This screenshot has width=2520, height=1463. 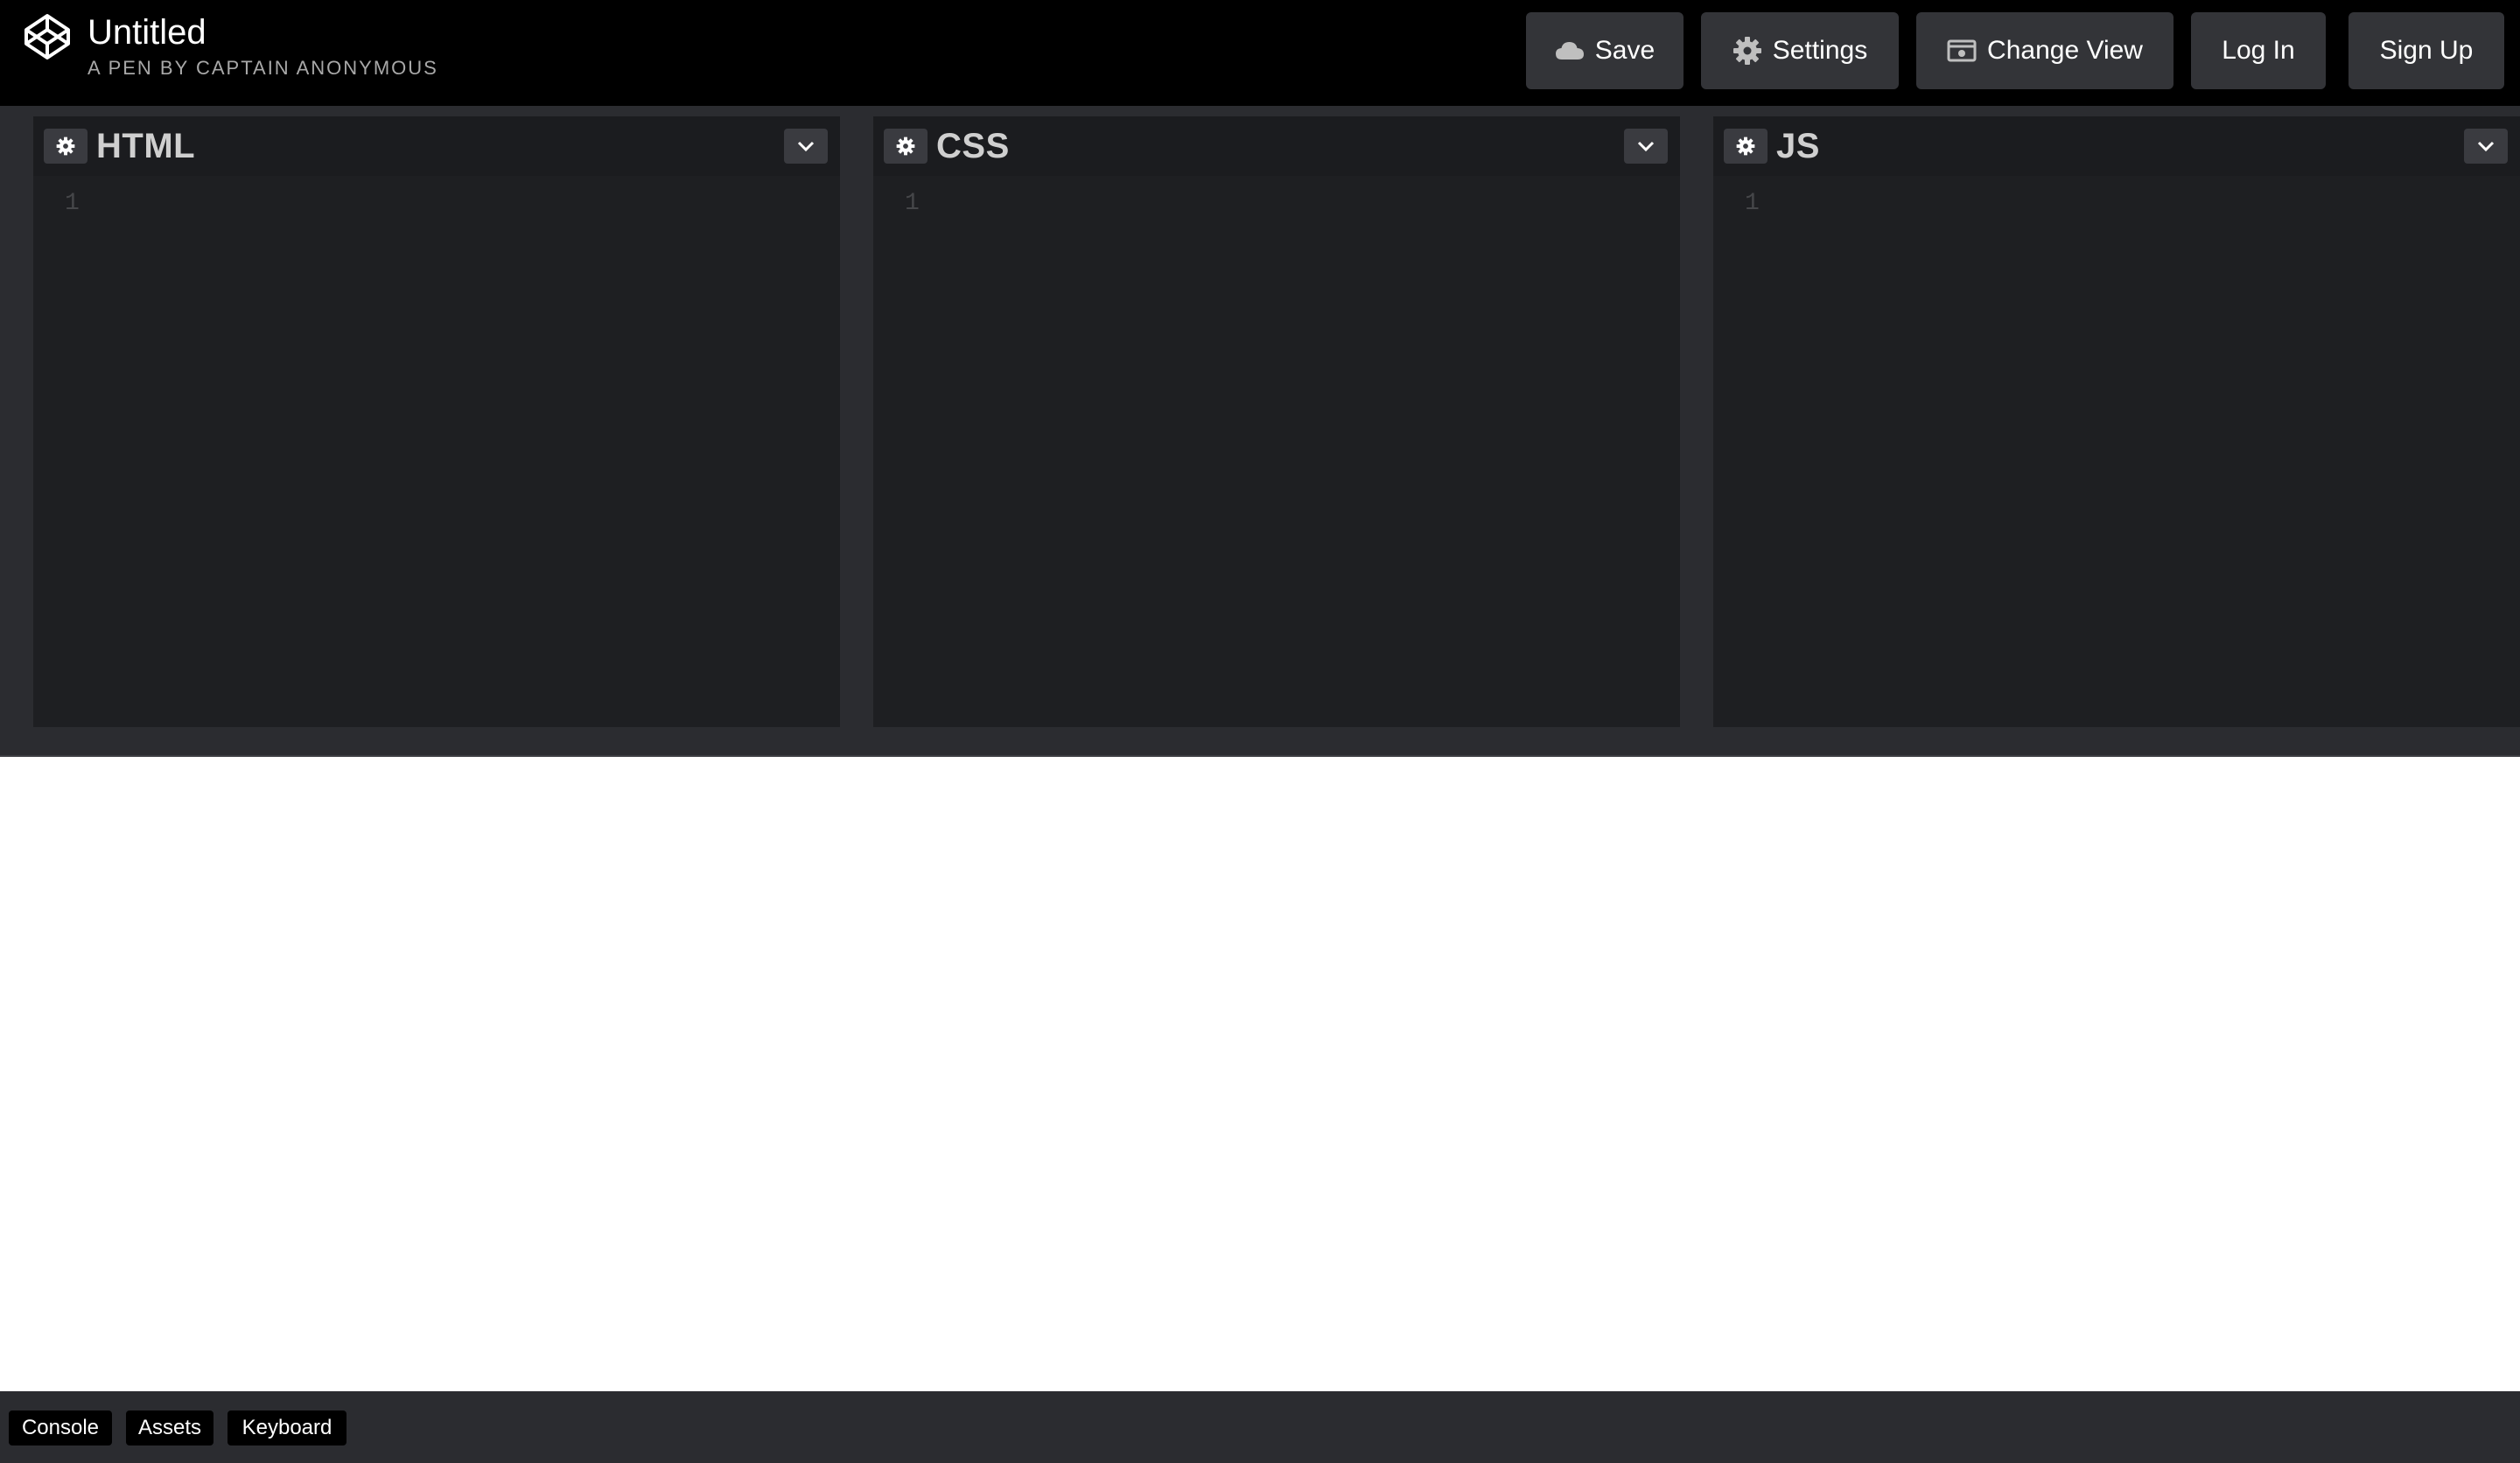 I want to click on sign-up-label: Sign Up, so click(x=2426, y=50).